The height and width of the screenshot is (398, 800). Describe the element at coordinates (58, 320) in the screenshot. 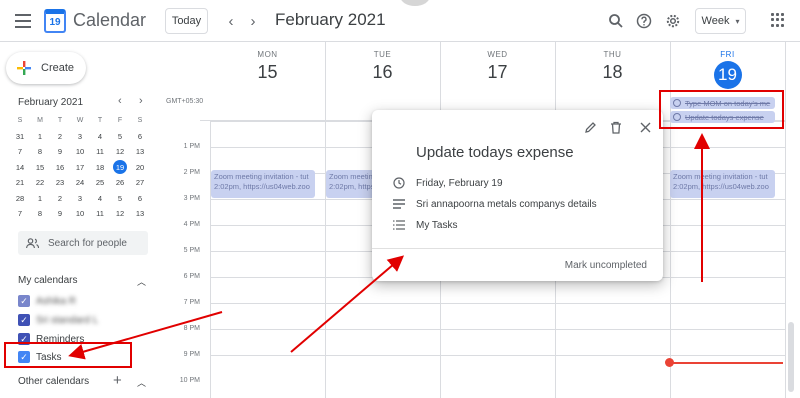

I see `calendar-list-item: ✓ Sri standard L` at that location.